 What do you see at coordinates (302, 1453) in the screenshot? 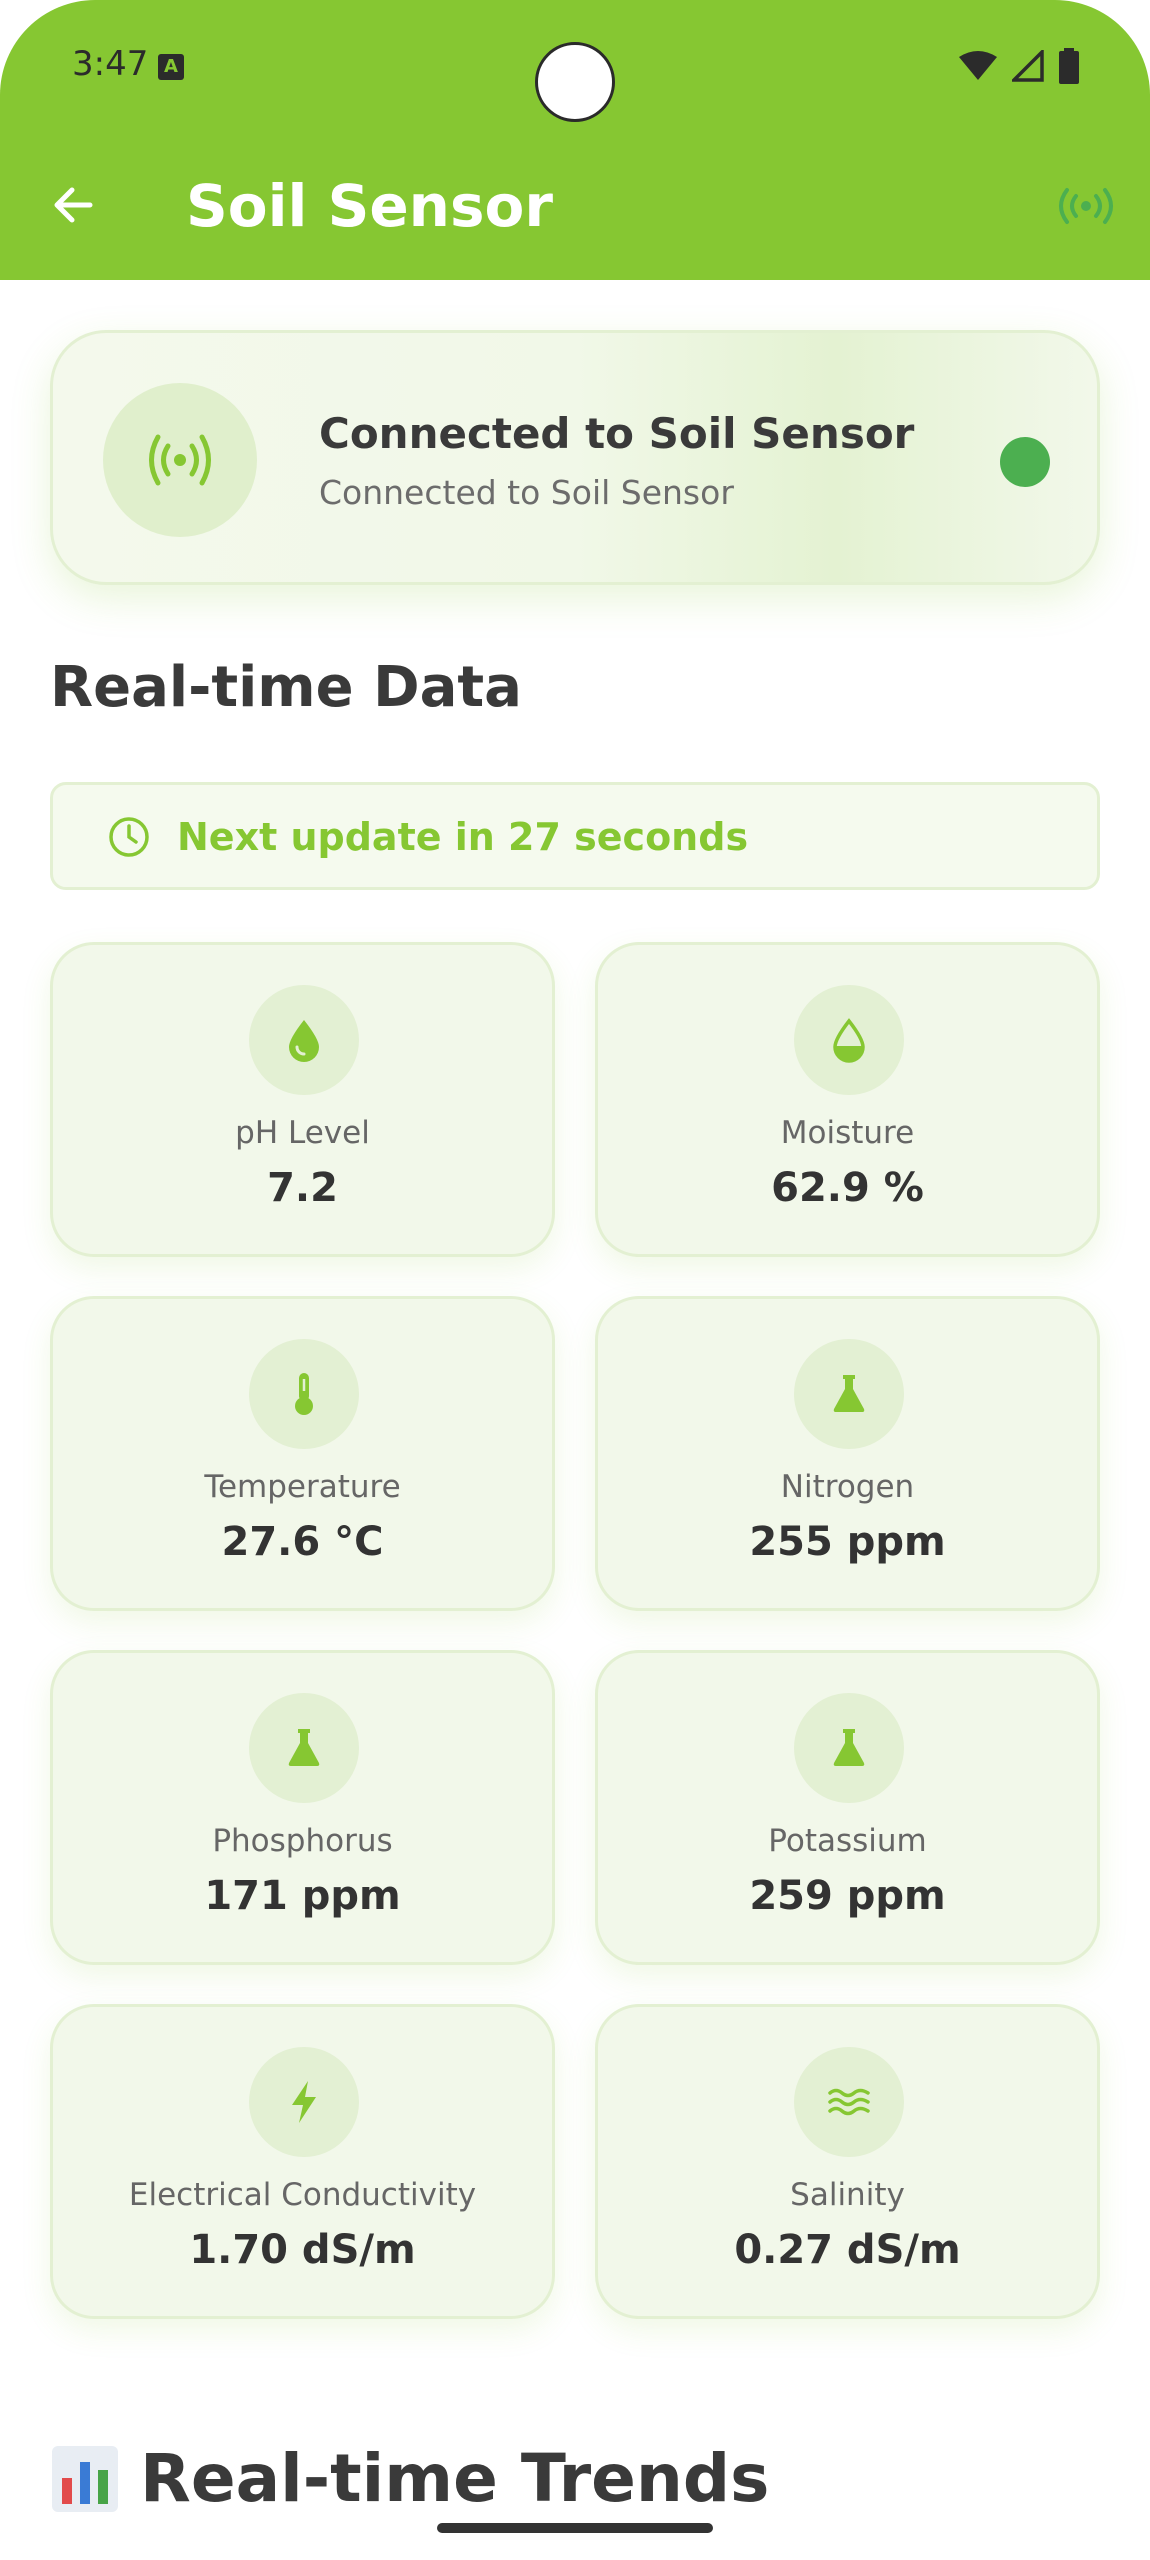
I see `metric-card-temperature: Temperature 27.6 °C` at bounding box center [302, 1453].